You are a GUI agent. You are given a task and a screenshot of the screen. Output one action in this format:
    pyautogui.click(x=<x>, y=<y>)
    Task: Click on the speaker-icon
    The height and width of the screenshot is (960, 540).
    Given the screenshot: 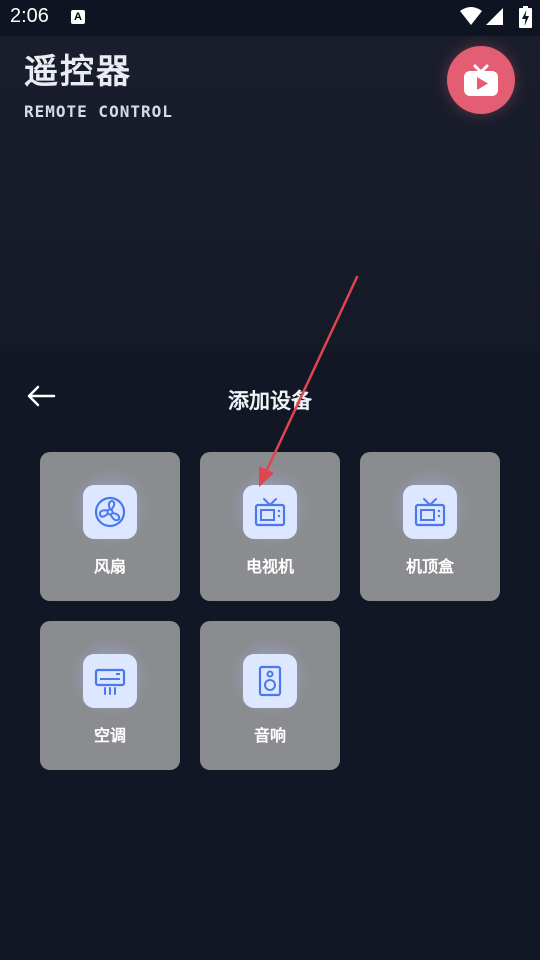 What is the action you would take?
    pyautogui.click(x=270, y=681)
    